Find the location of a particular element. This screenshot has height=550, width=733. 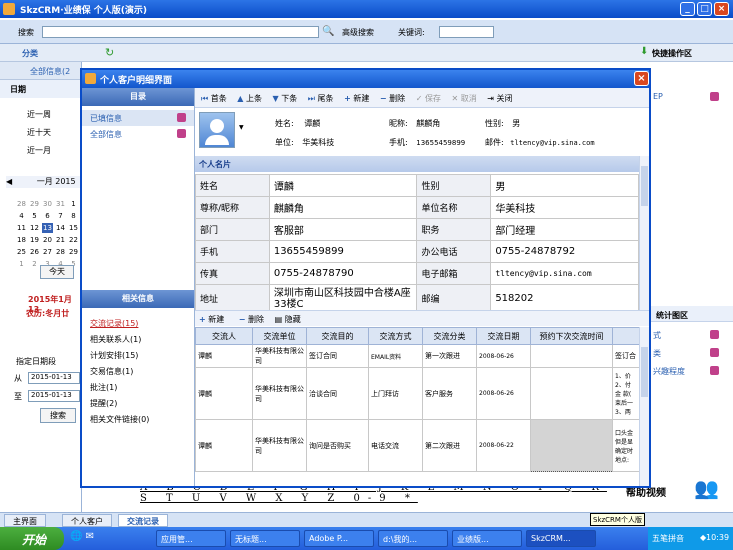

sub-new-button: + 新建 is located at coordinates (211, 319).